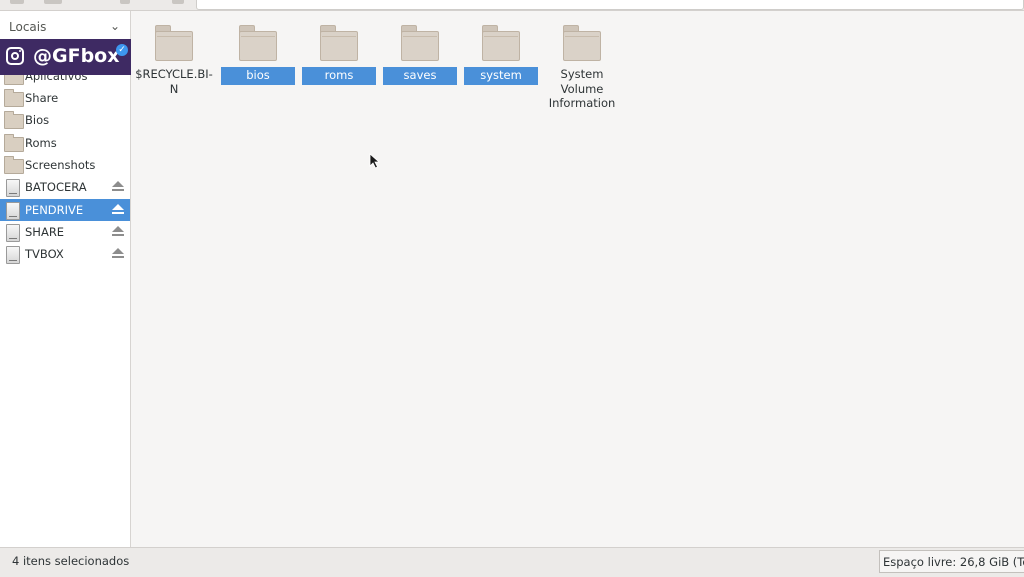 Image resolution: width=1024 pixels, height=577 pixels. I want to click on instagram-handle: @GFbox, so click(76, 56).